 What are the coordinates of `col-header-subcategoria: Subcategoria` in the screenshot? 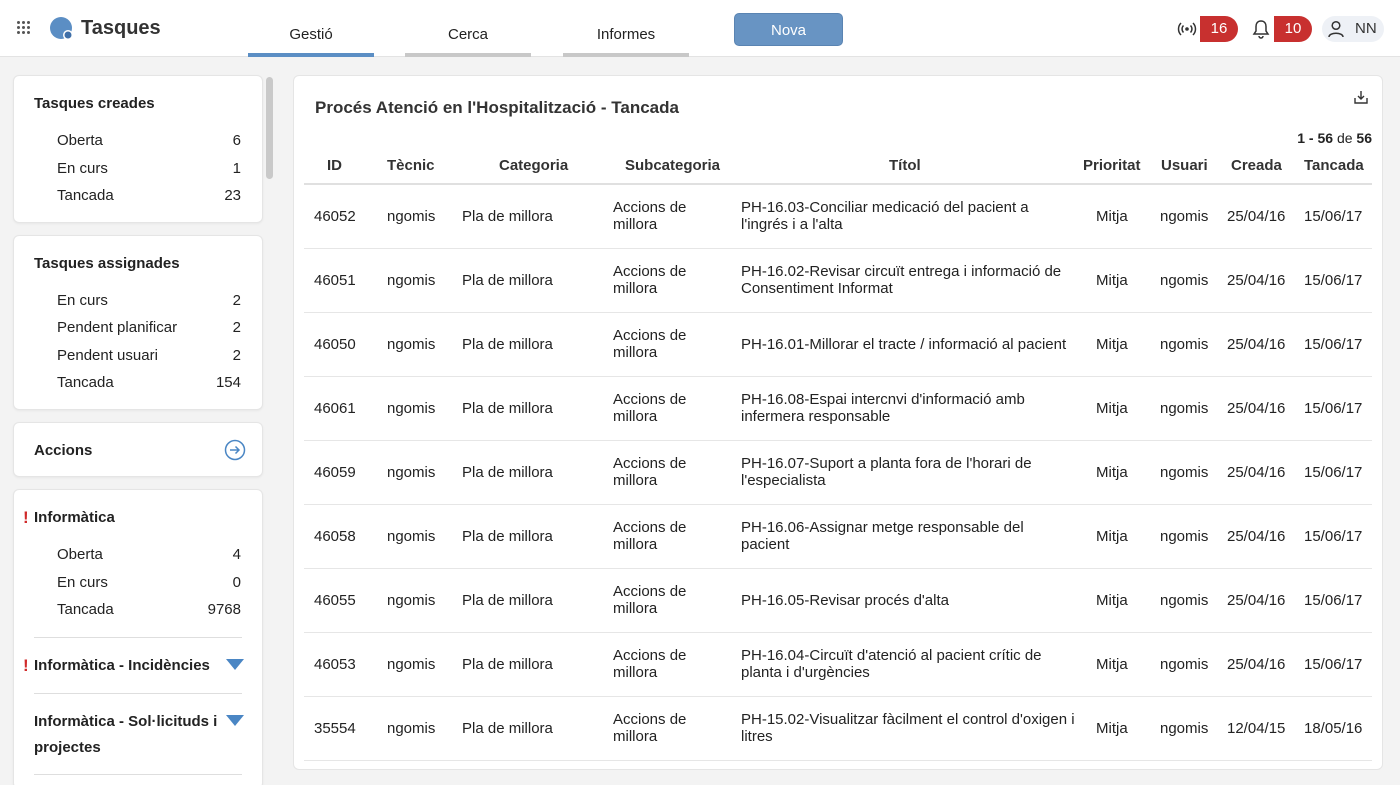 It's located at (672, 165).